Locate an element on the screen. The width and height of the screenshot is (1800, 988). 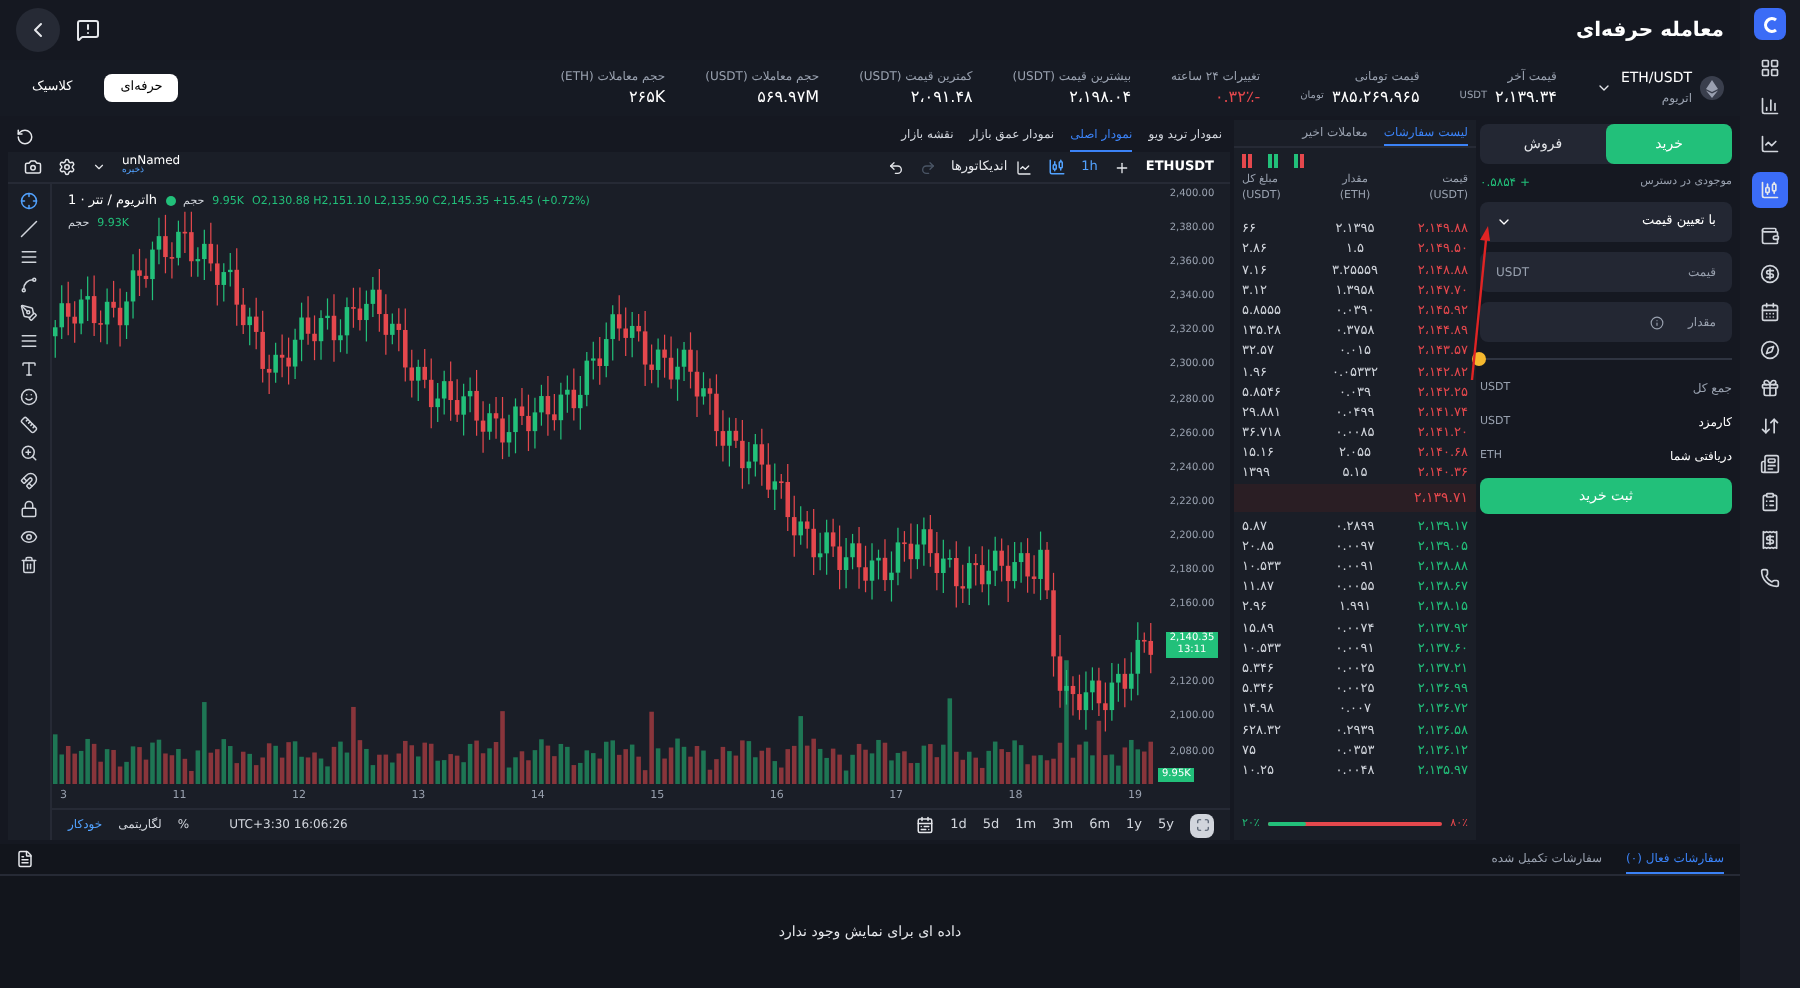
fullscreen-button is located at coordinates (1202, 825).